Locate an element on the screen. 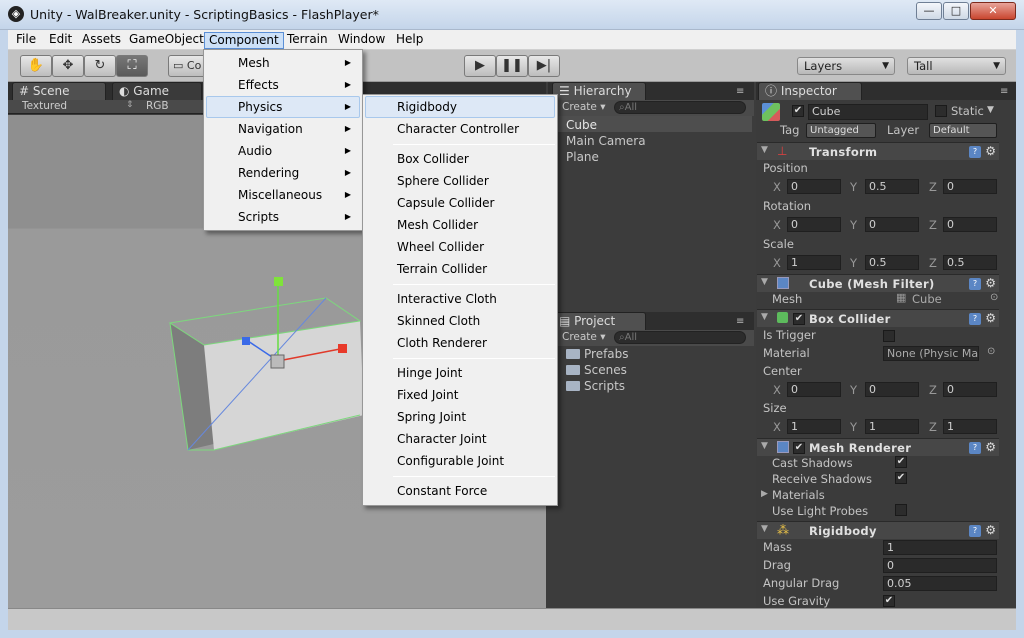  menu-item-rendering: Rendering ▶ is located at coordinates (283, 173).